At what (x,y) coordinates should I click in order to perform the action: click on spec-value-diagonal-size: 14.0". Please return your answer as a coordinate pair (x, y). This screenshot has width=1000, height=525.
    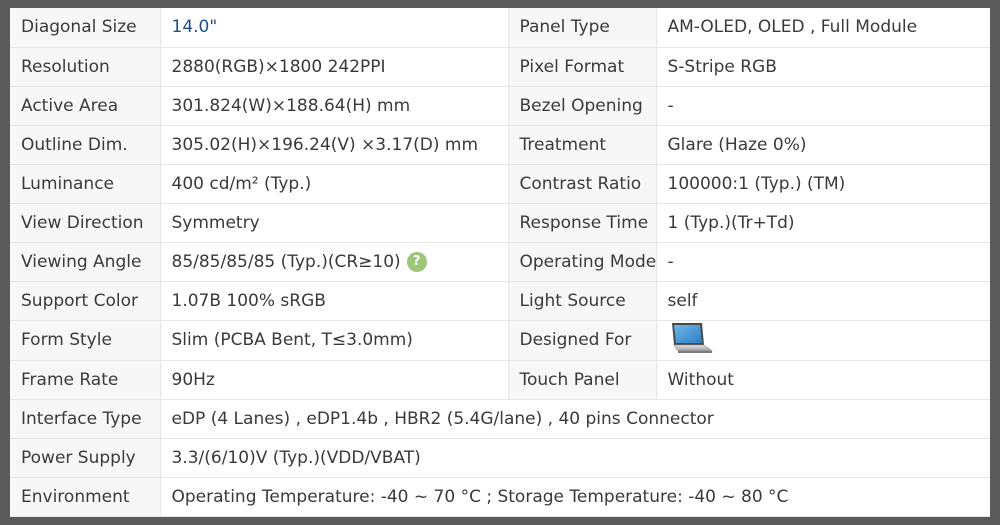
    Looking at the image, I should click on (334, 28).